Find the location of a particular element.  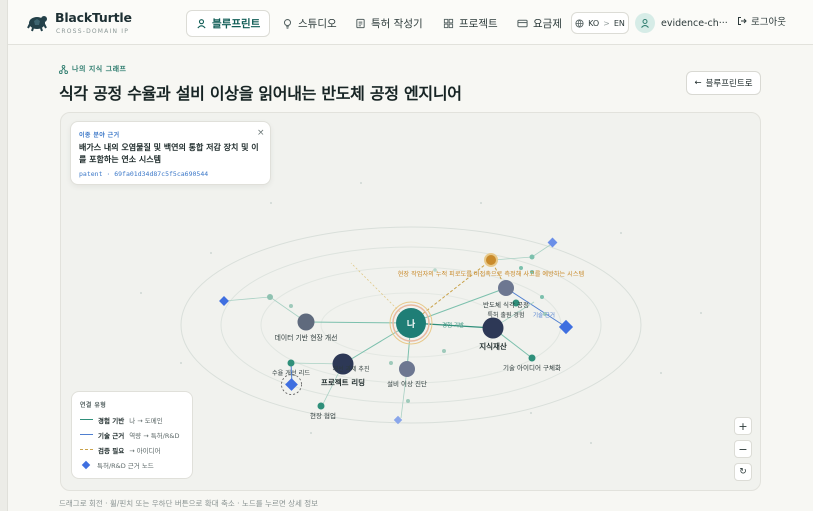

nav-label: 특허 작성기 is located at coordinates (397, 24).